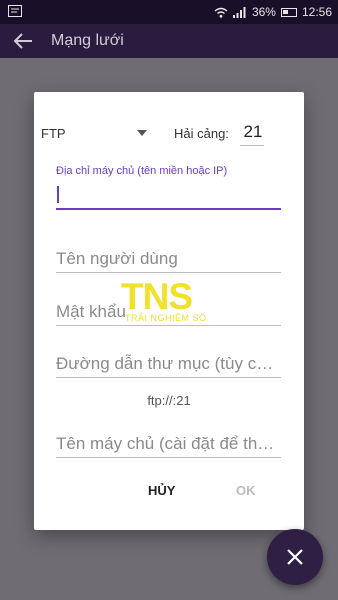 Image resolution: width=338 pixels, height=600 pixels. I want to click on text-cursor, so click(58, 194).